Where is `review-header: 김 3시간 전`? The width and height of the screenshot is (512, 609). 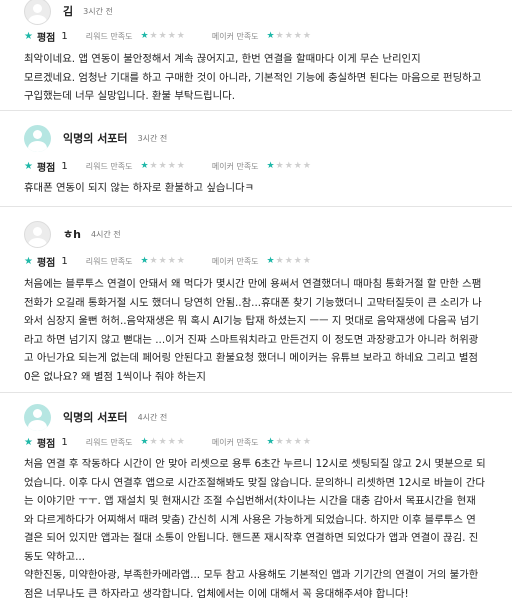 review-header: 김 3시간 전 is located at coordinates (68, 13).